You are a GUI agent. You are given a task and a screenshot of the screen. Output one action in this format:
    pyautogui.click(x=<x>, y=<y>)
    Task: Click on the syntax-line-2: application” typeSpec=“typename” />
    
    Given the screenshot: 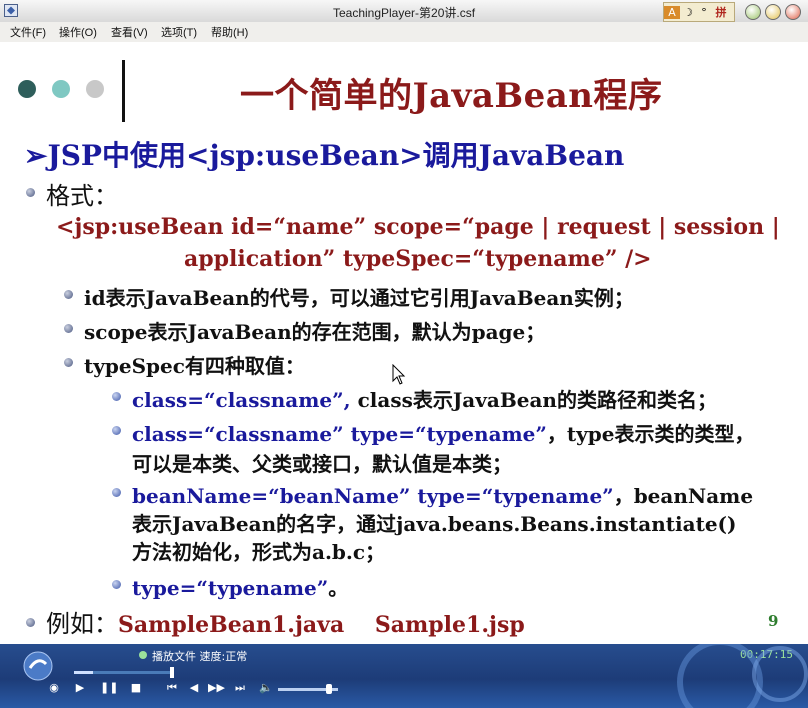 What is the action you would take?
    pyautogui.click(x=418, y=259)
    